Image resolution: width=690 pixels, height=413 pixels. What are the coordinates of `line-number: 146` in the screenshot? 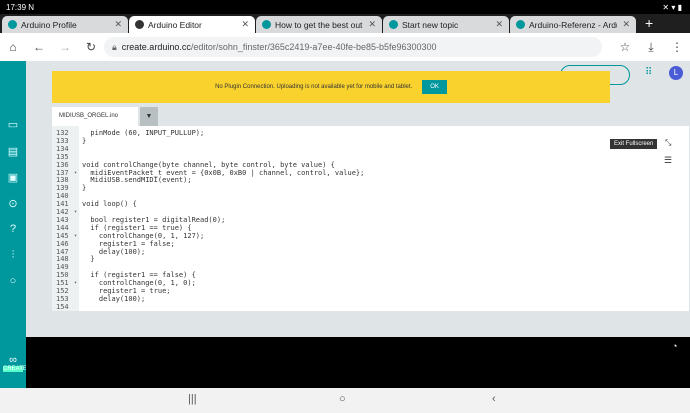 It's located at (62, 243).